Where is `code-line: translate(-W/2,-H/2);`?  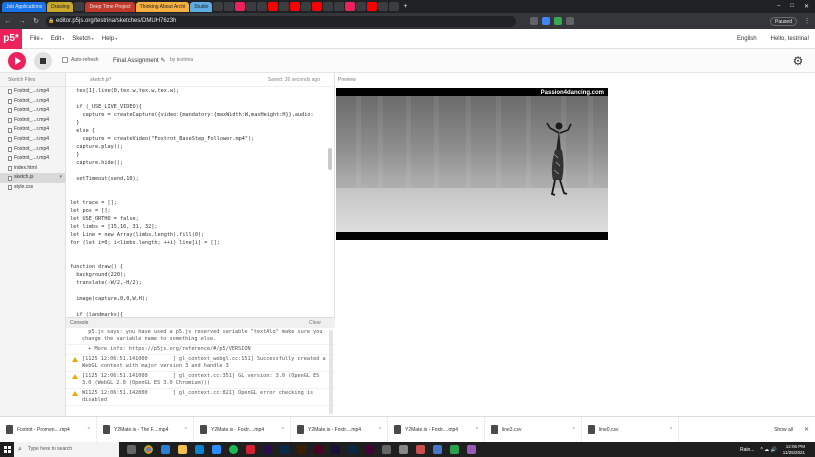
code-line: translate(-W/2,-H/2); is located at coordinates (198, 283).